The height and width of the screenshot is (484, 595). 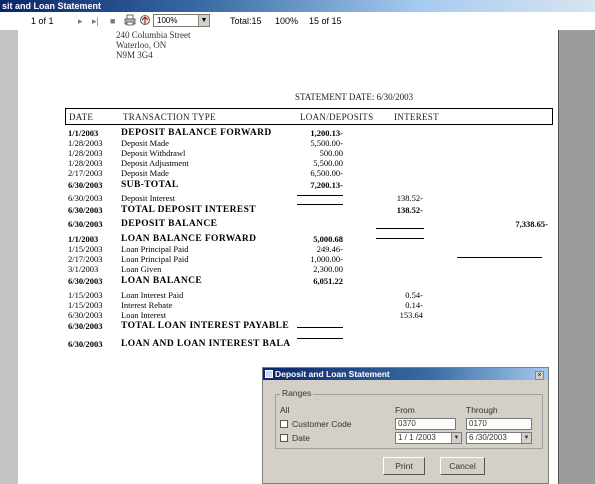 What do you see at coordinates (284, 438) in the screenshot?
I see `date-checkbox` at bounding box center [284, 438].